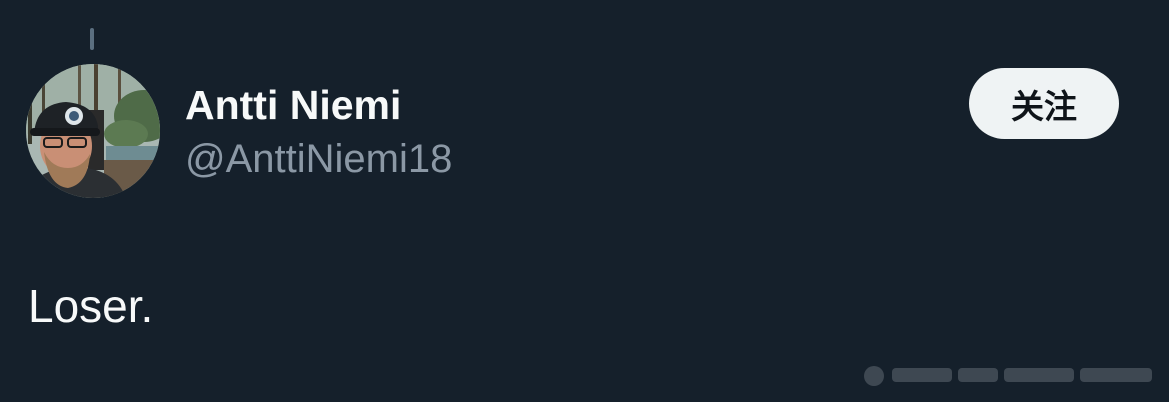 Image resolution: width=1169 pixels, height=402 pixels. I want to click on display-name: Antti Niemi, so click(318, 105).